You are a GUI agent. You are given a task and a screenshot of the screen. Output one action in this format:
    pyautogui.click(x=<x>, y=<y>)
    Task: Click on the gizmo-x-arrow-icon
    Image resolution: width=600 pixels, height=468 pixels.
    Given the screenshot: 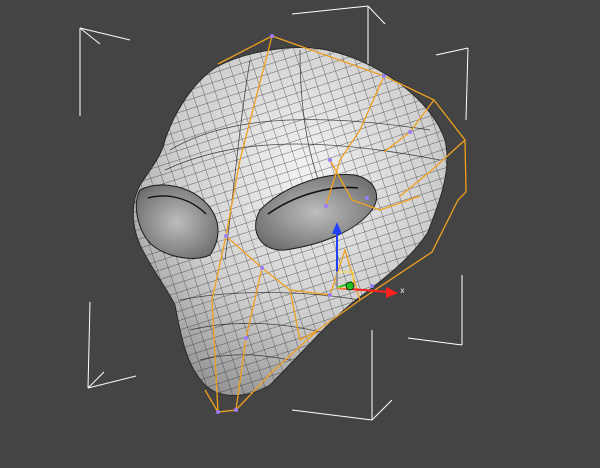 What is the action you would take?
    pyautogui.click(x=392, y=292)
    